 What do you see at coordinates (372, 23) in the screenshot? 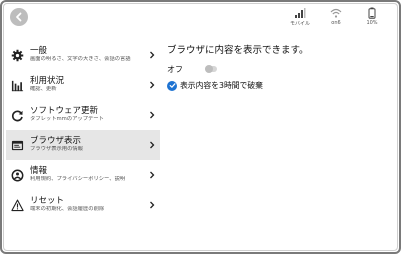
I see `battery-label: 10%` at bounding box center [372, 23].